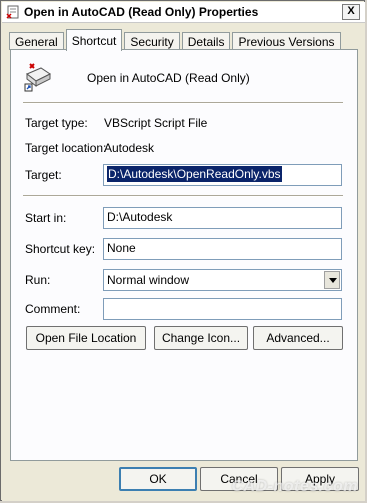 This screenshot has height=503, width=367. I want to click on shortcut-name: Open in AutoCAD (Read Only), so click(168, 78).